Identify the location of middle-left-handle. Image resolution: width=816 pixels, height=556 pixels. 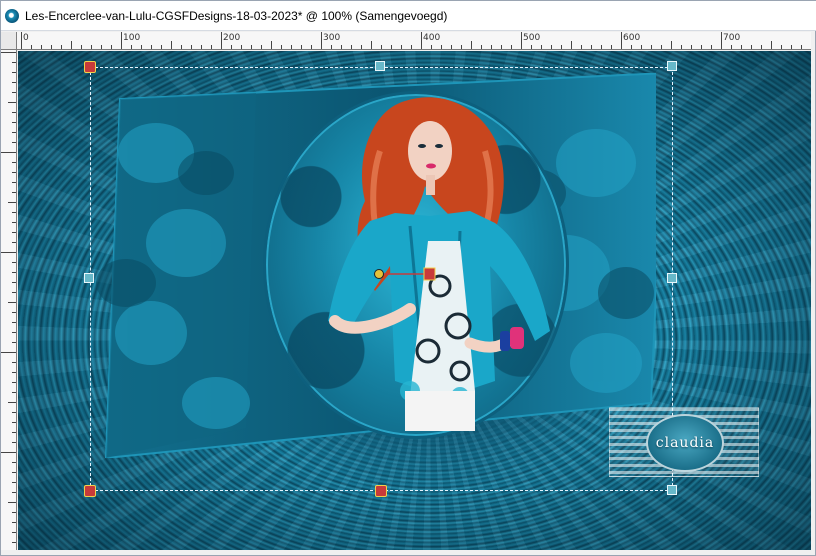
(89, 278).